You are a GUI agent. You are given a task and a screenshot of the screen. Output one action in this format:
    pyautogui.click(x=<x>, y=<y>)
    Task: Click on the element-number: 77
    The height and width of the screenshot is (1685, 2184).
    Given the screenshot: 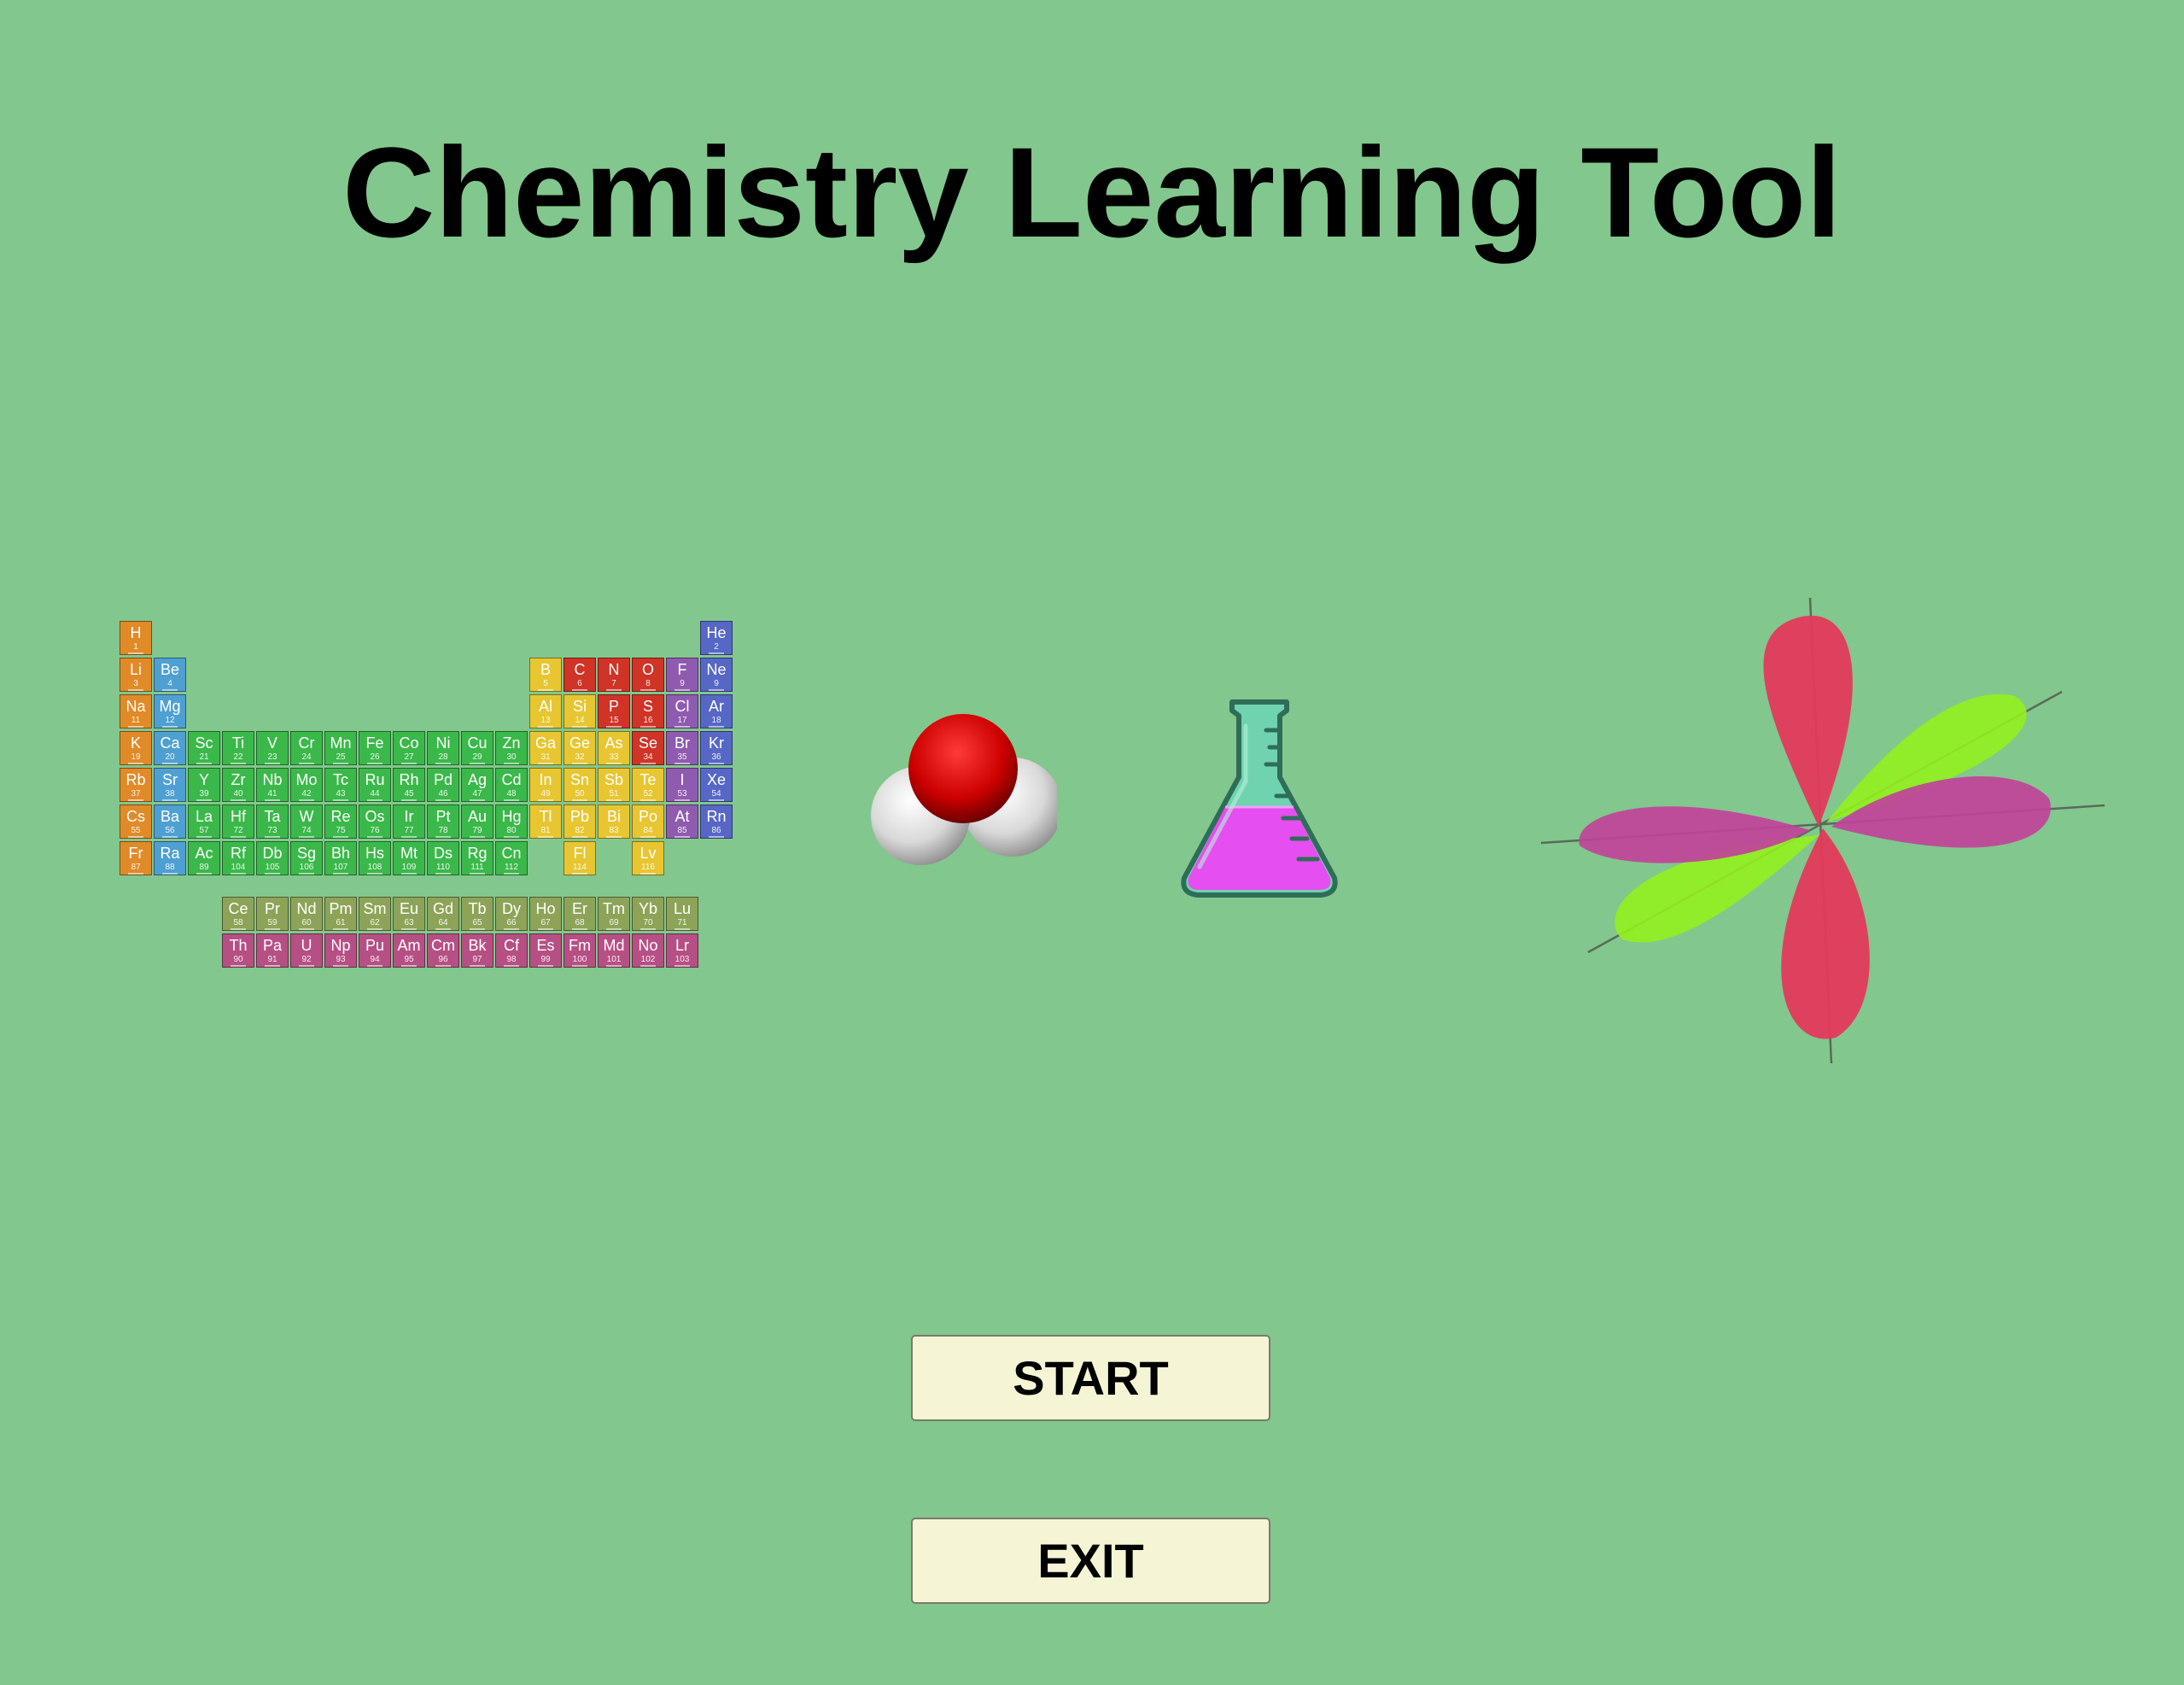 What is the action you would take?
    pyautogui.click(x=409, y=831)
    